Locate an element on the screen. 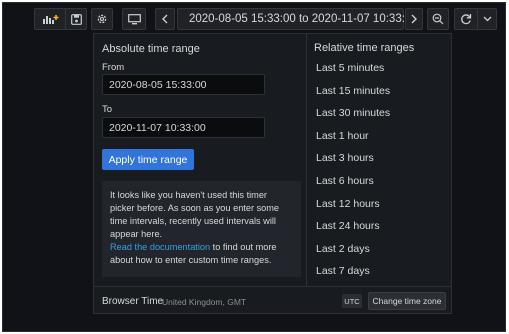 This screenshot has height=334, width=509. chevron-down-icon is located at coordinates (487, 19).